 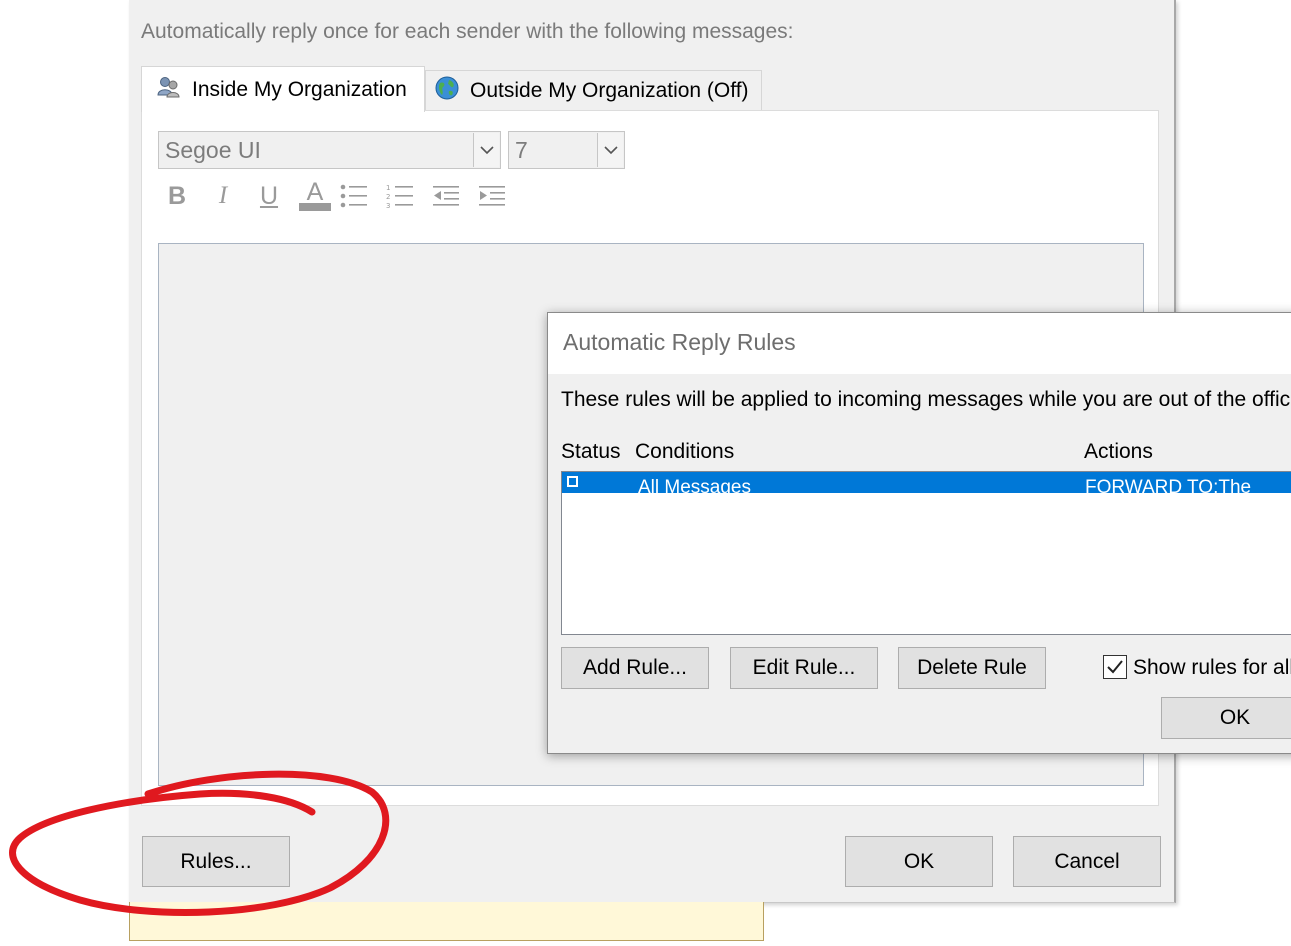 I want to click on rule-conditions: All Messages, so click(x=694, y=485).